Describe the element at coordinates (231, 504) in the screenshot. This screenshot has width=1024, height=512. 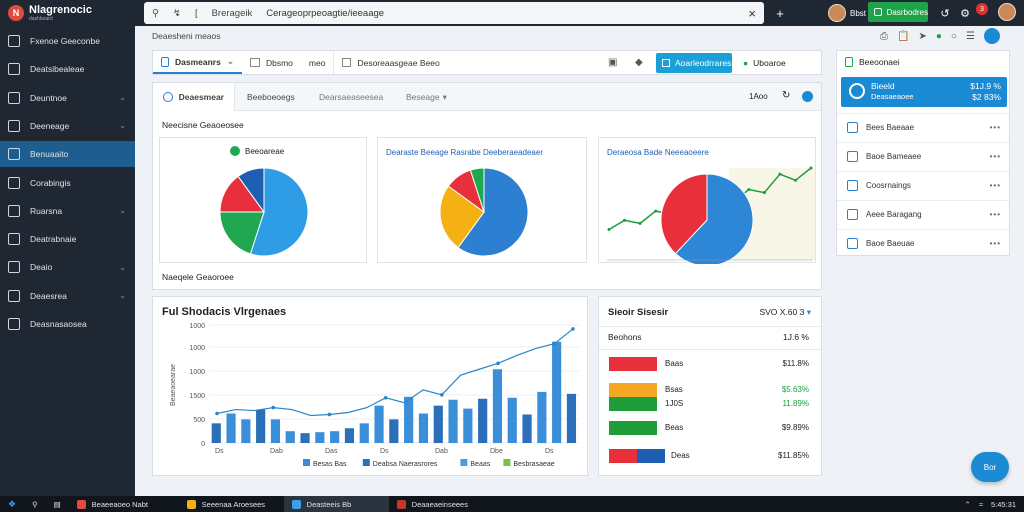
I see `taskbar-app-2: Seeenaa Aroesees` at that location.